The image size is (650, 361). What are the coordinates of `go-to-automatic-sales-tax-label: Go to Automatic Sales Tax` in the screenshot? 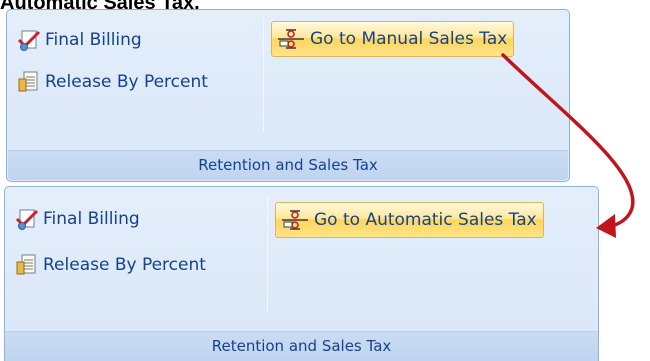 It's located at (425, 220).